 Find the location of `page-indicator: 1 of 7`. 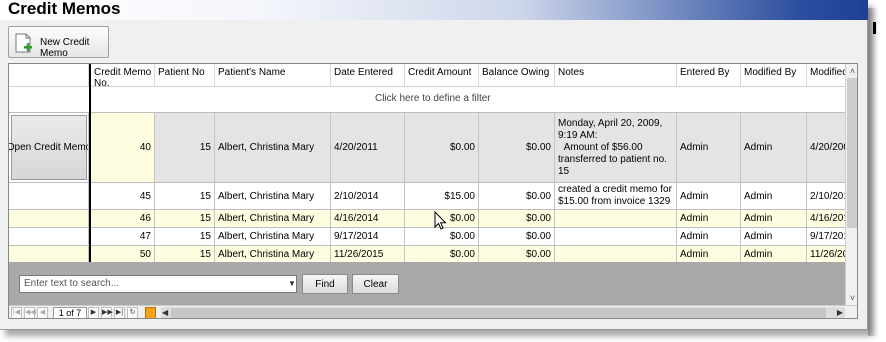

page-indicator: 1 of 7 is located at coordinates (70, 312).